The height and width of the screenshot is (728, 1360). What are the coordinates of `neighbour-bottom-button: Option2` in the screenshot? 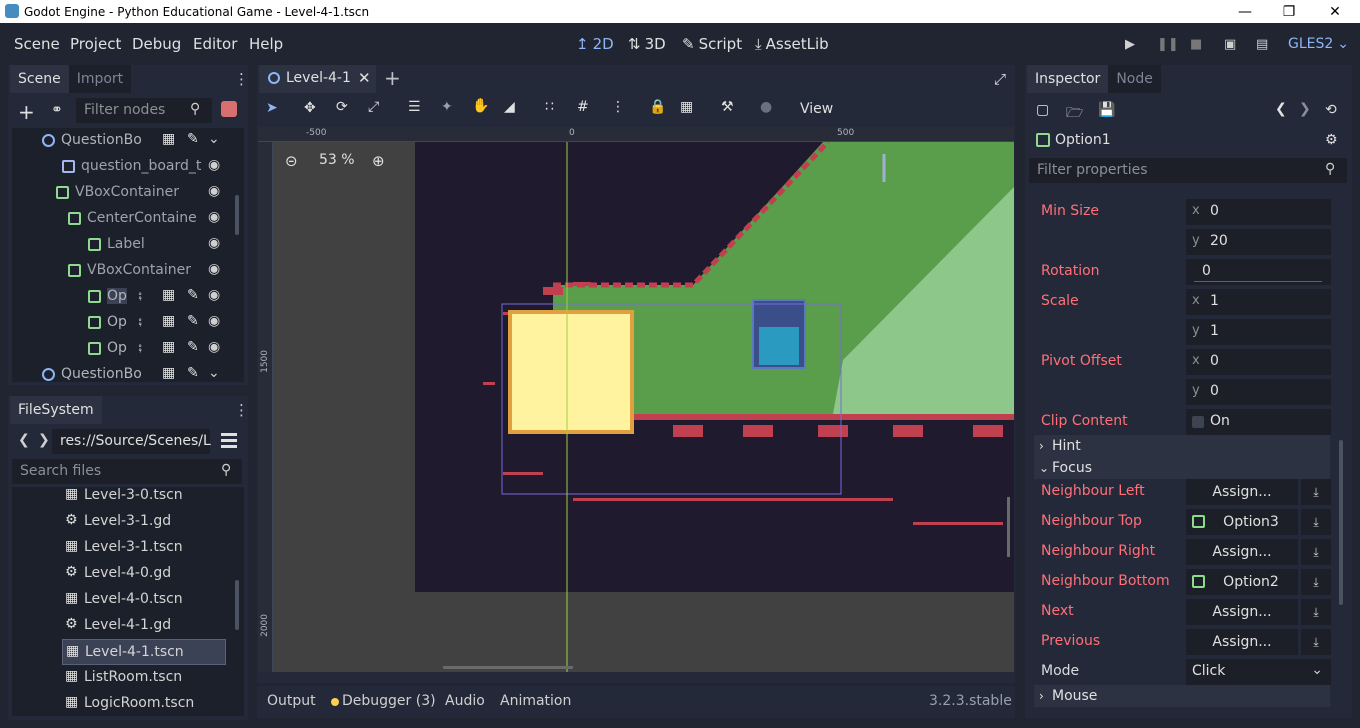 It's located at (1242, 582).